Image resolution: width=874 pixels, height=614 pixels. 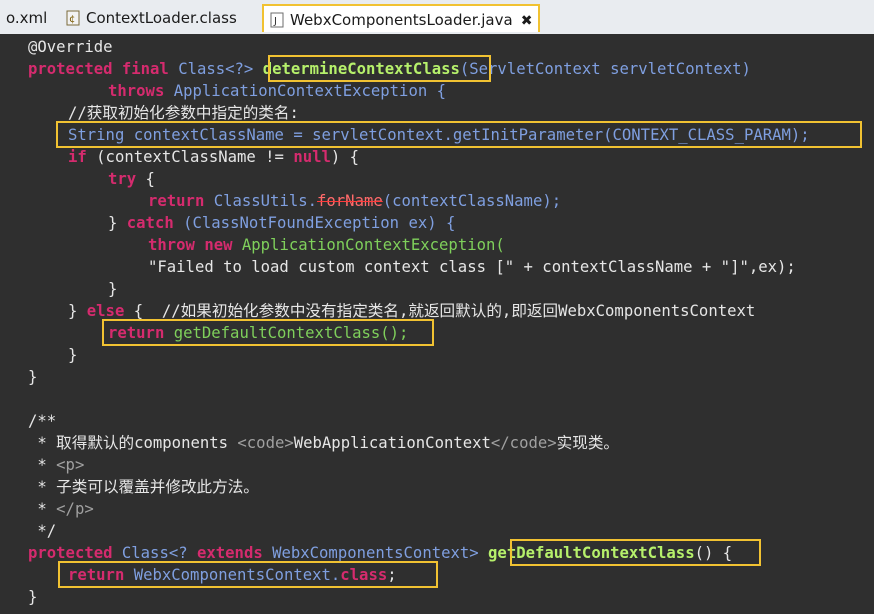 I want to click on code-line-26: }, so click(x=33, y=597).